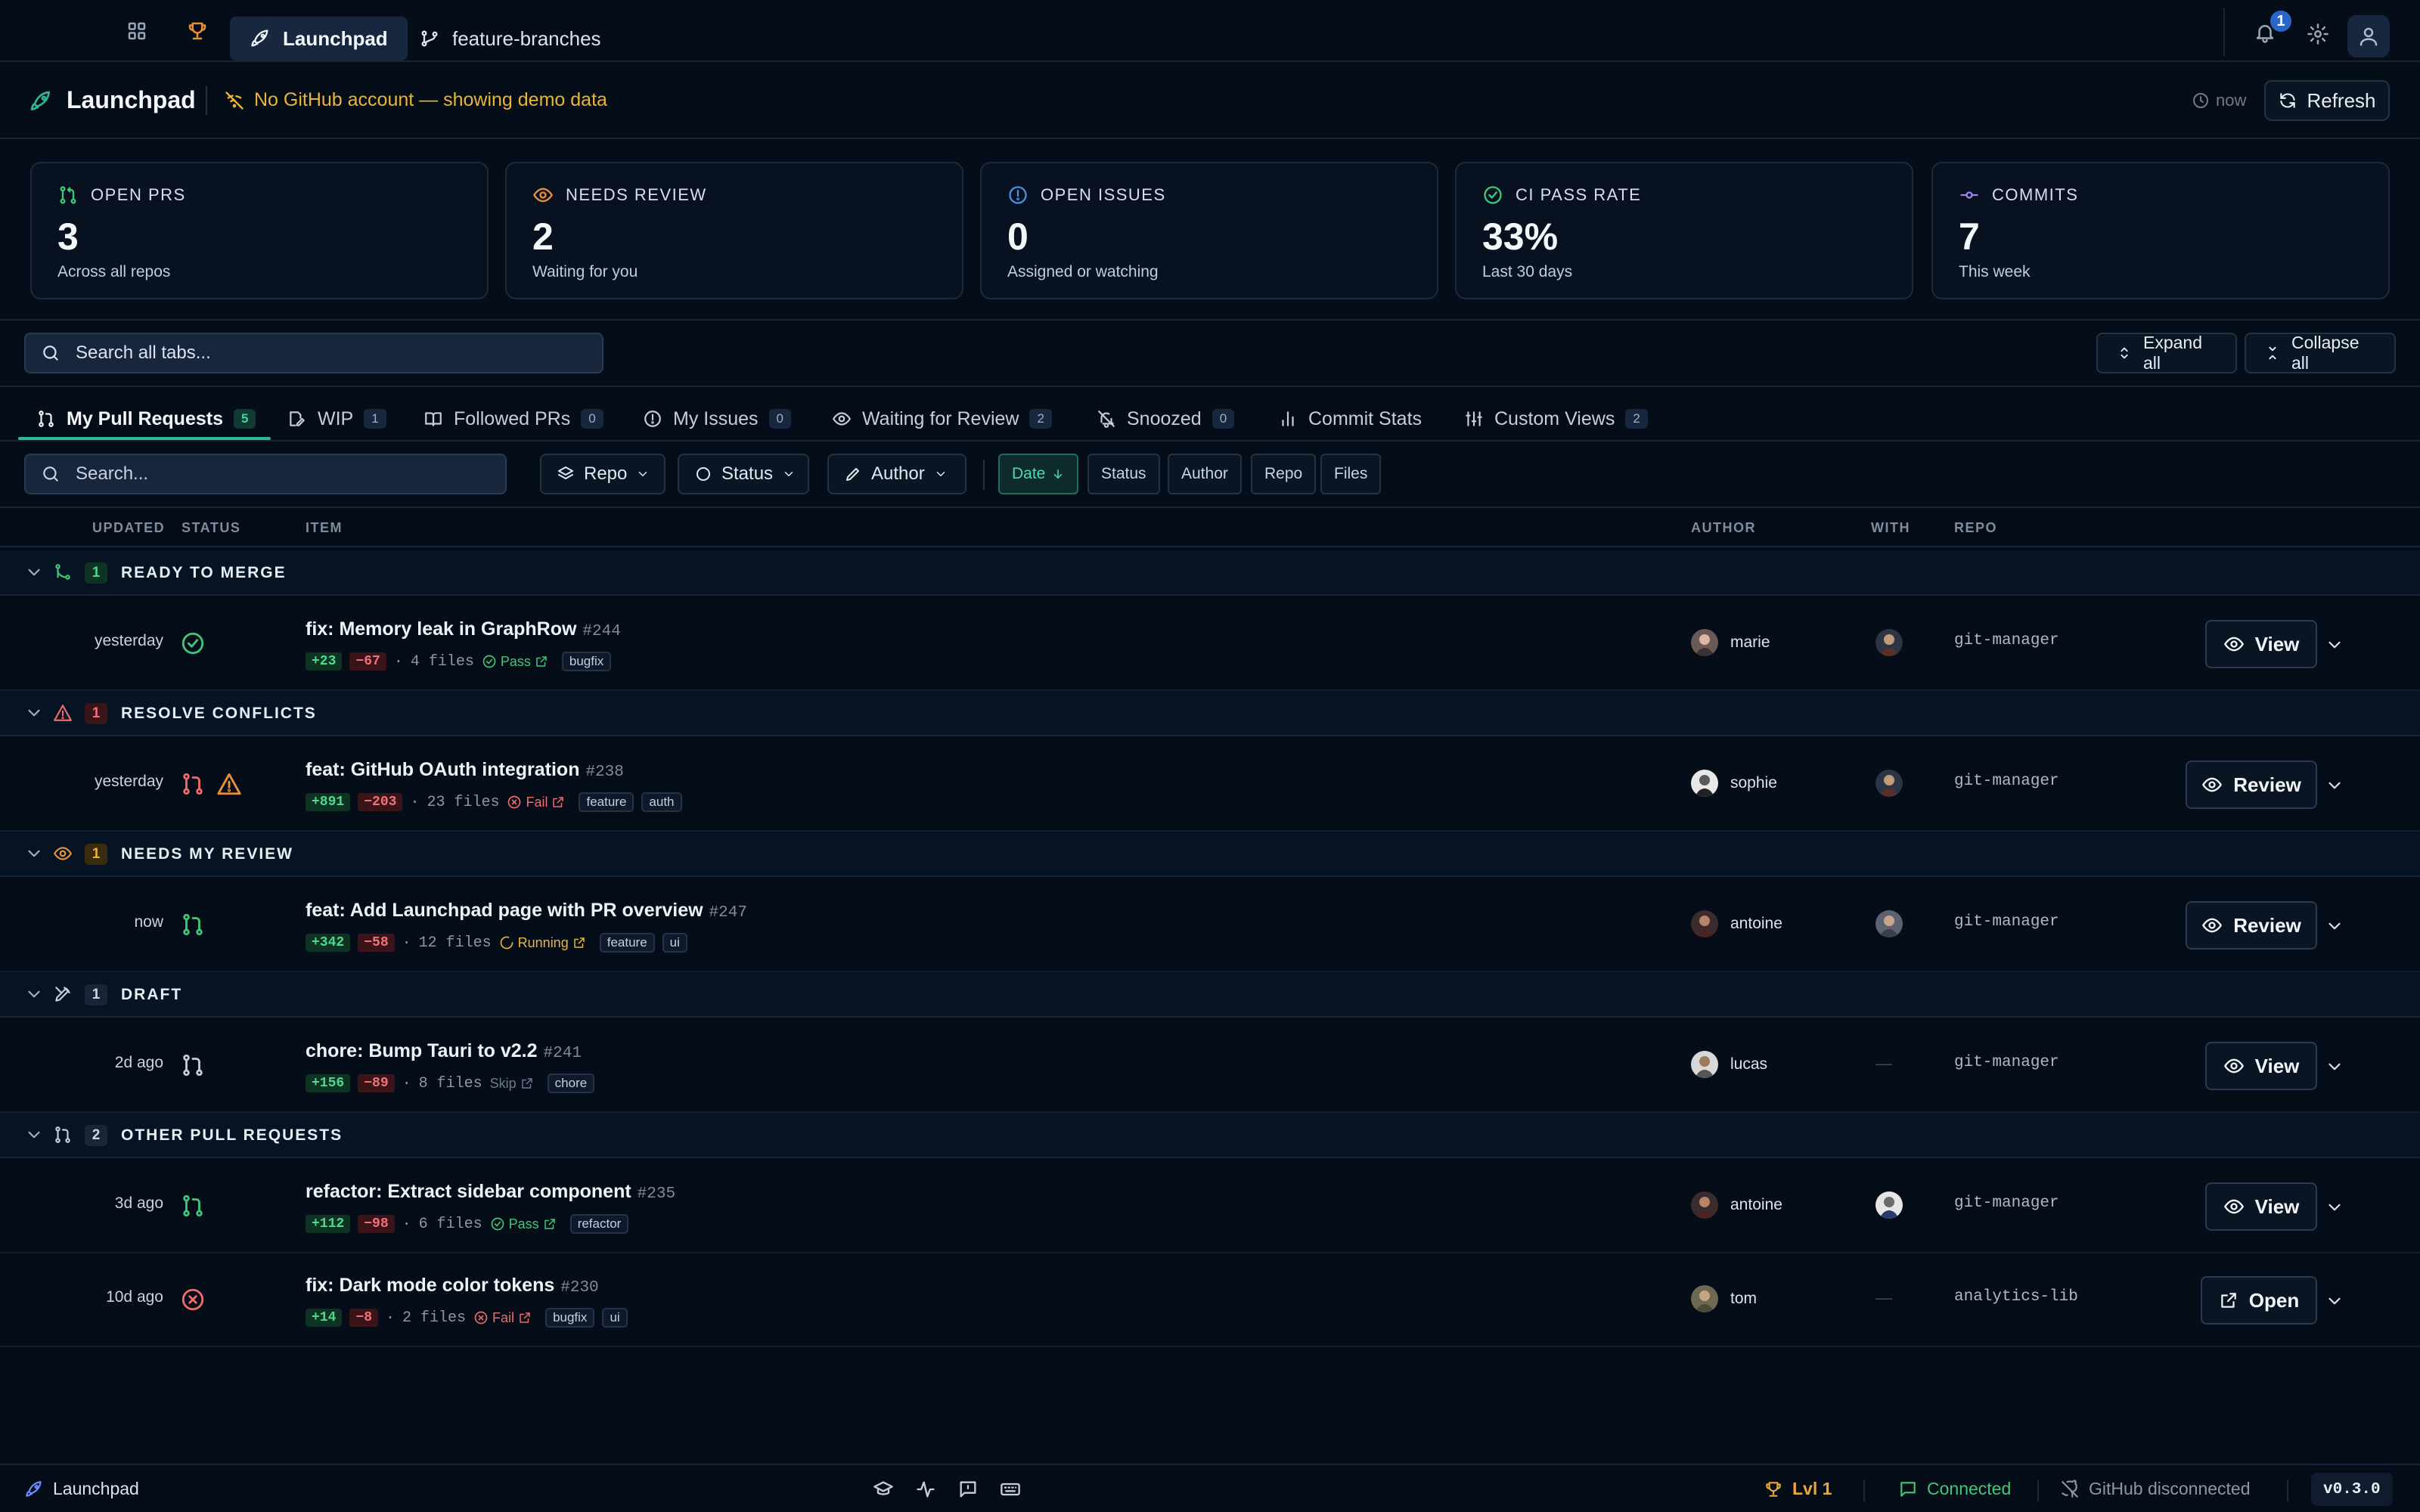 This screenshot has width=2420, height=1512. I want to click on ci-status-link: Skip, so click(512, 1084).